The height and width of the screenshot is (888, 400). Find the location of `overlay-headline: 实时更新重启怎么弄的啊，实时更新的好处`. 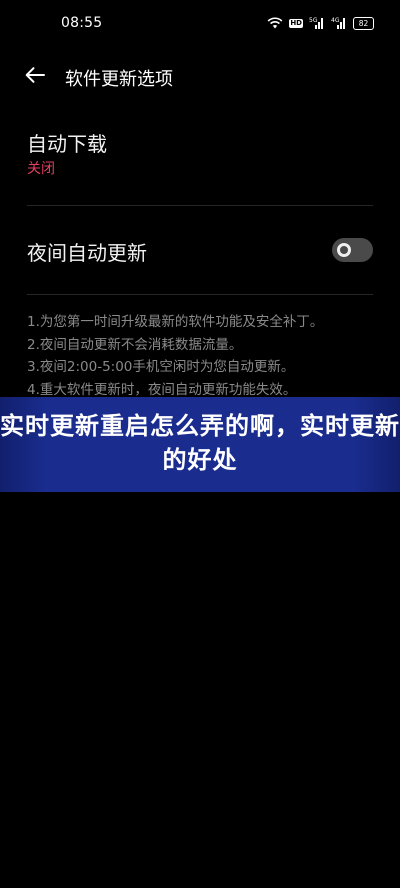

overlay-headline: 实时更新重启怎么弄的啊，实时更新的好处 is located at coordinates (200, 443).